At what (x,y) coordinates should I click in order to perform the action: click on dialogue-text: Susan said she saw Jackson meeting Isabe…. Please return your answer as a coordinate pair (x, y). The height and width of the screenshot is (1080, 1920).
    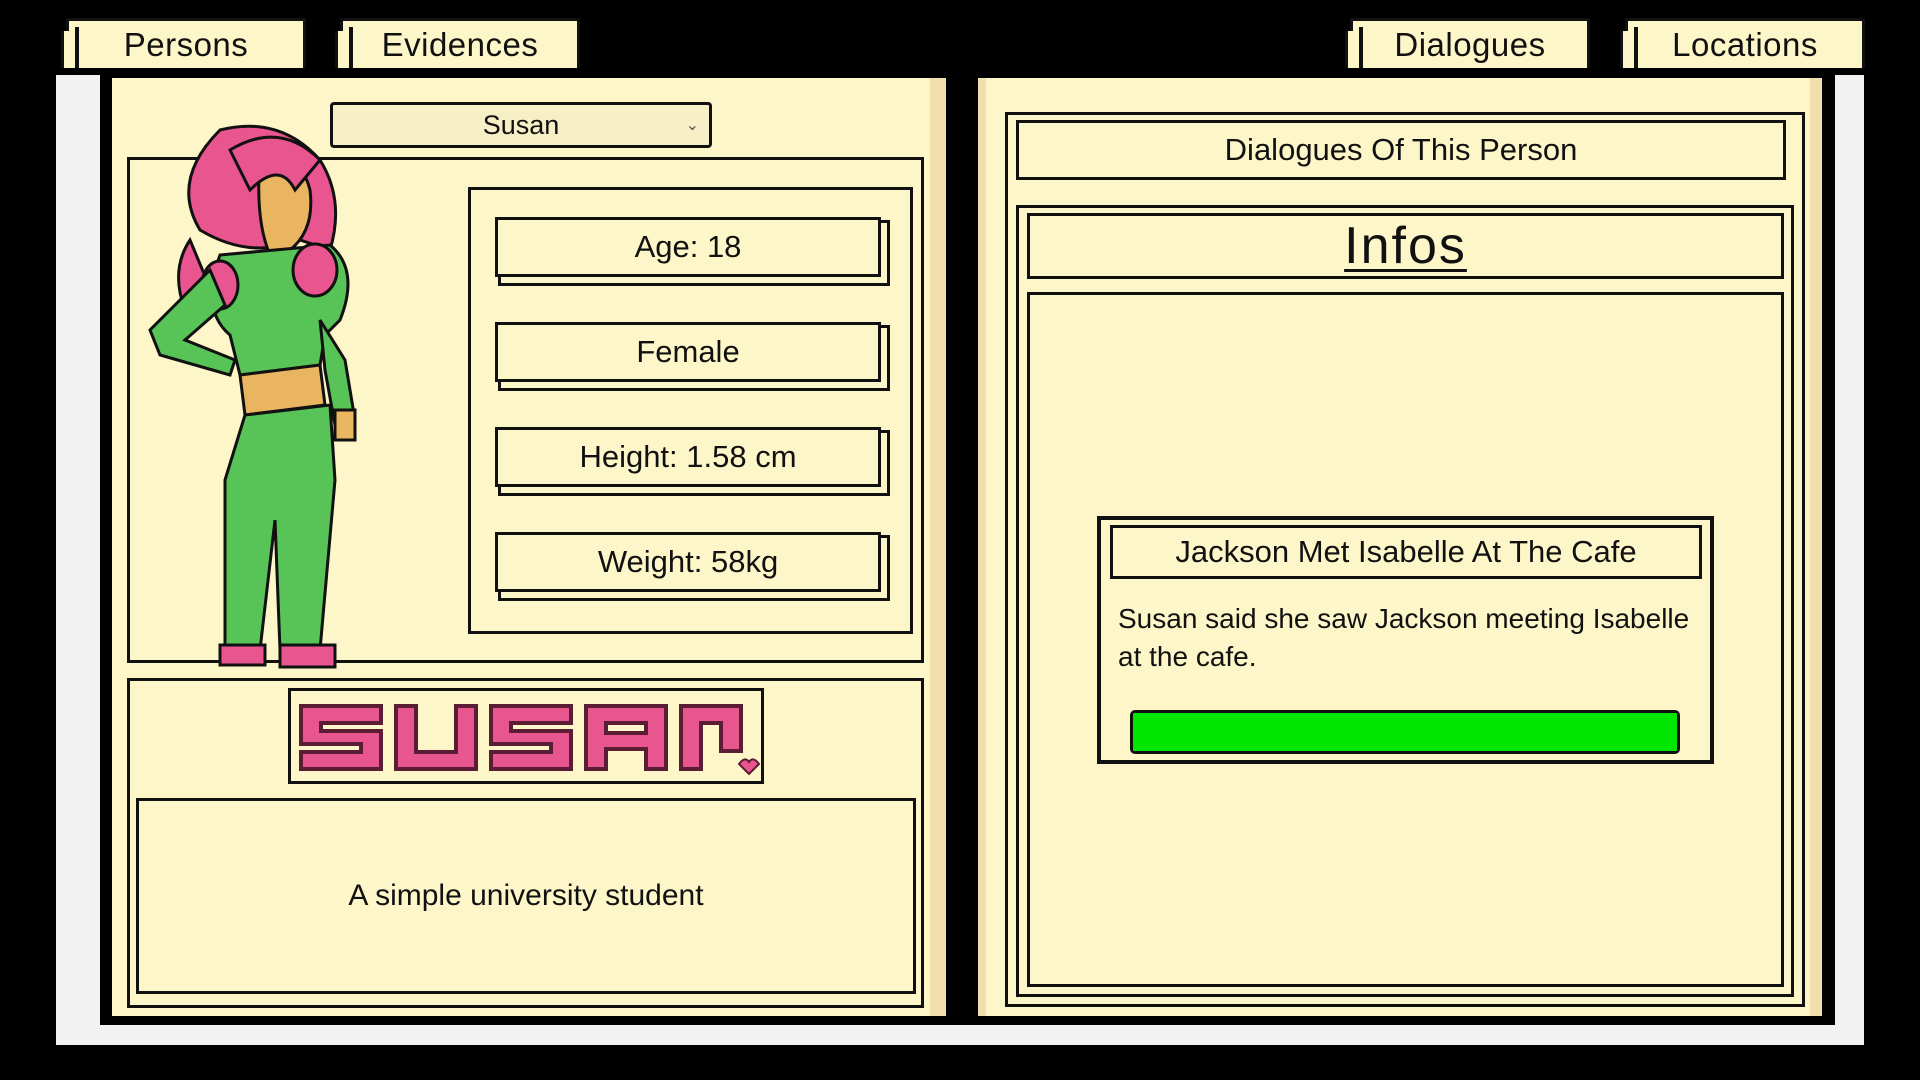
    Looking at the image, I should click on (1404, 637).